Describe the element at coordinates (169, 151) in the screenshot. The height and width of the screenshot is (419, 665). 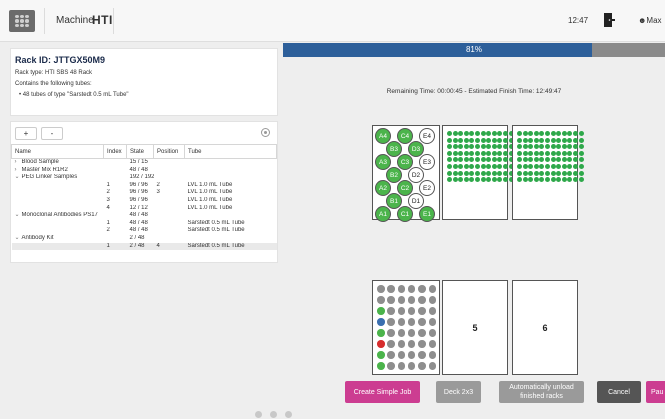
I see `column-header-position: Position` at that location.